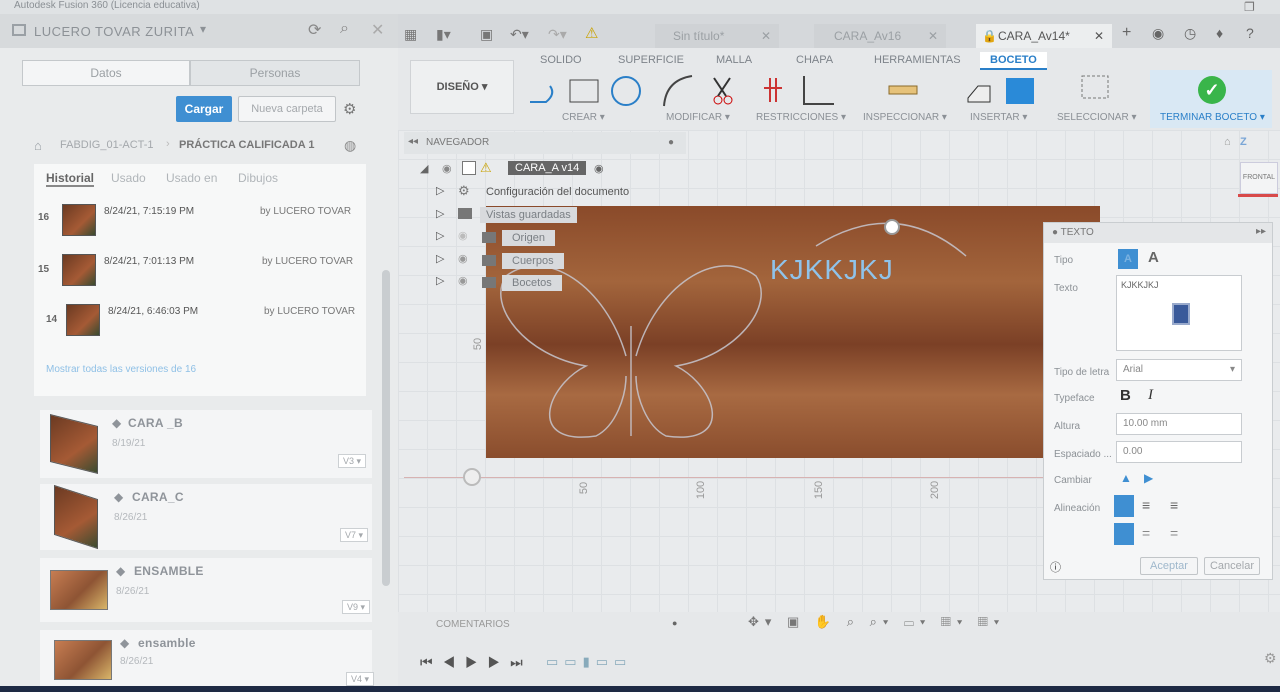  I want to click on italic-button: I, so click(1150, 395).